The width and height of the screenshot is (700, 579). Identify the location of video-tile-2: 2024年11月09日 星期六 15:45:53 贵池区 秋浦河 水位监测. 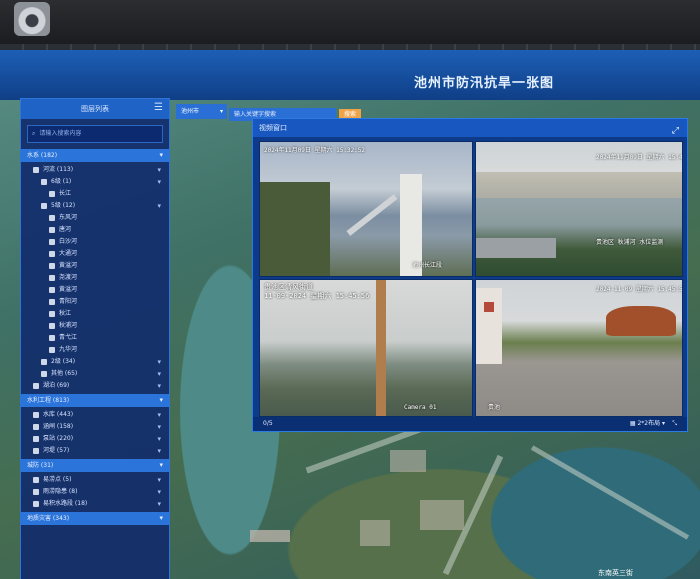
(579, 209).